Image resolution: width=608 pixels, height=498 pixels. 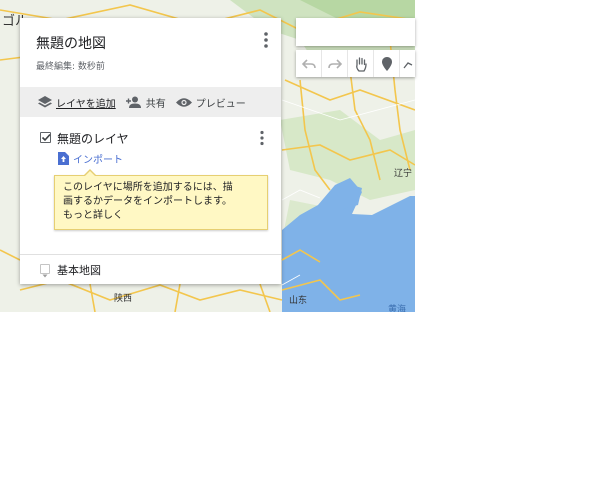 I want to click on checkmark-icon, so click(x=46, y=137).